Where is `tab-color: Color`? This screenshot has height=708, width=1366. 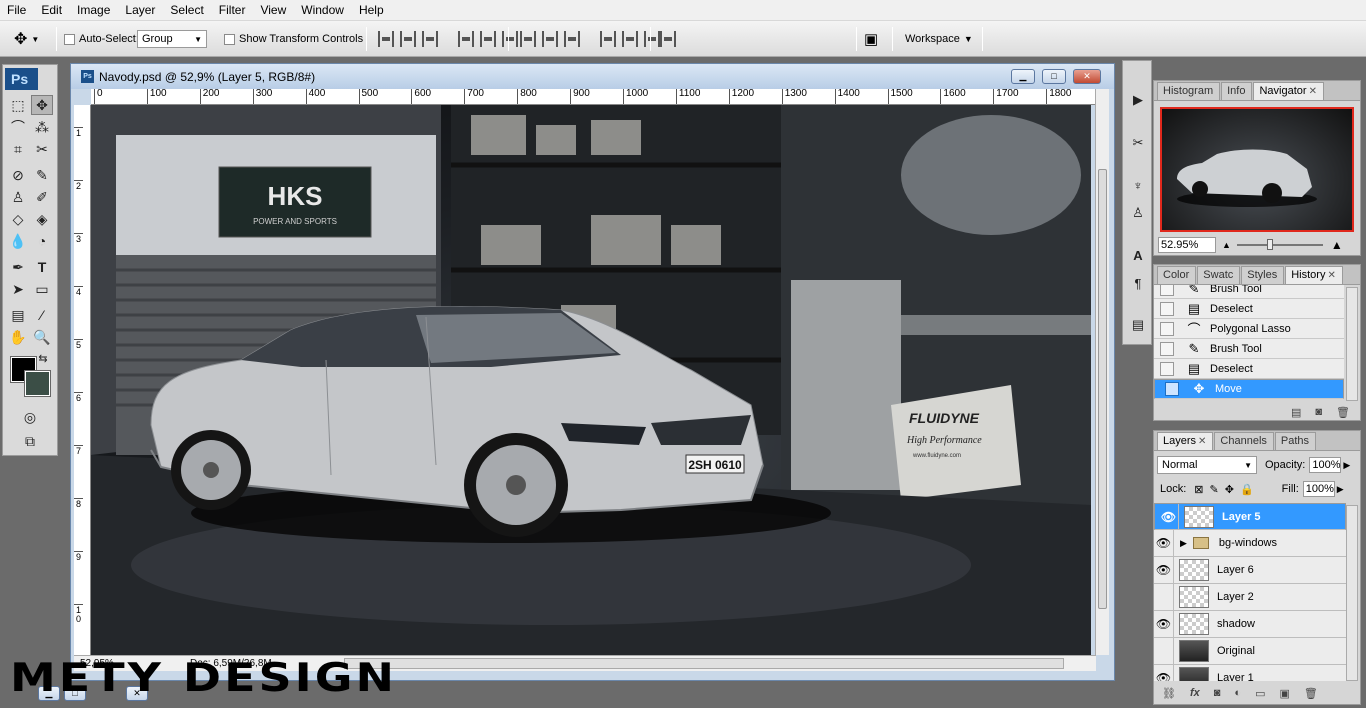
tab-color: Color is located at coordinates (1177, 275).